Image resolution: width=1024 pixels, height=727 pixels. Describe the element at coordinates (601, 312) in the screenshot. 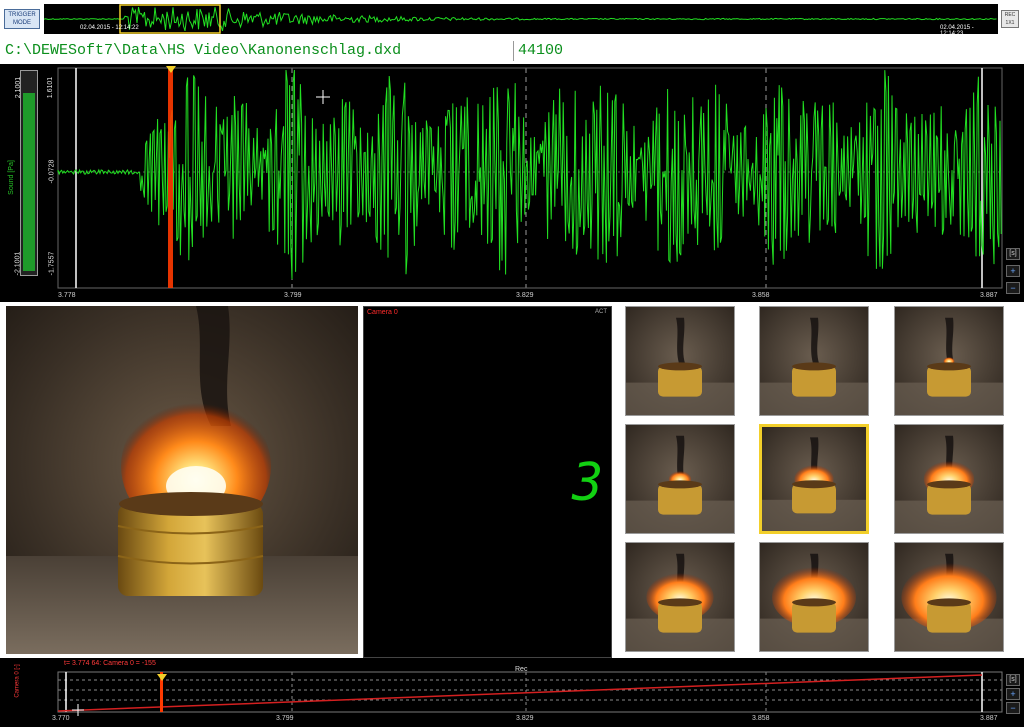

I see `camera-act-label: ACT` at that location.